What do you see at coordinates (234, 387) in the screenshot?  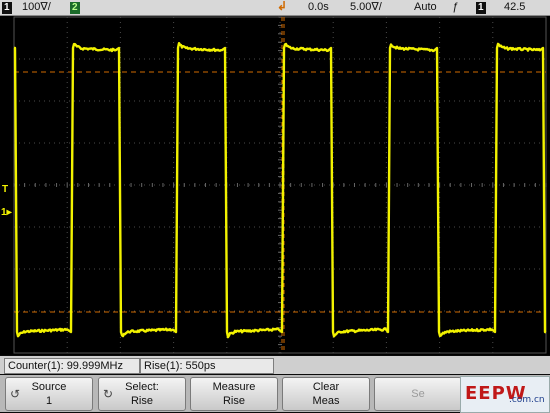 I see `measure-softkey-label: Measure` at bounding box center [234, 387].